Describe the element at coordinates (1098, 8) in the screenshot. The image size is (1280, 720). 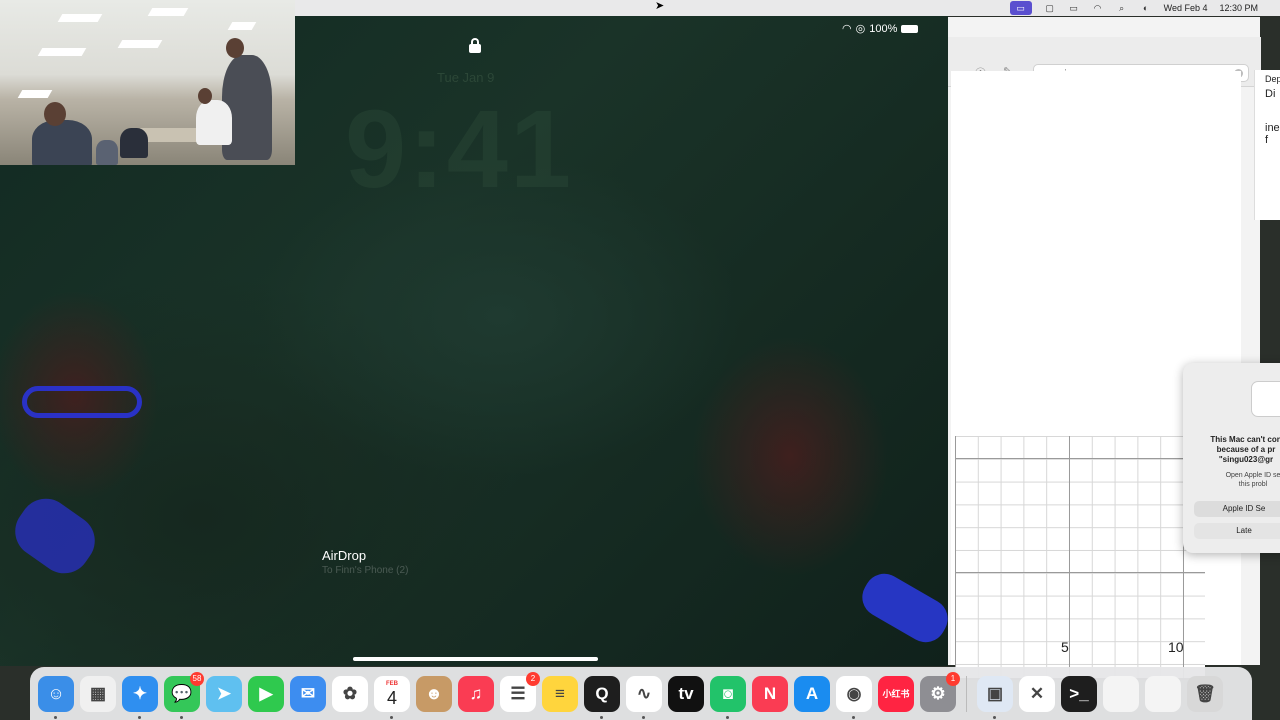
I see `wifi-icon: ◠` at that location.